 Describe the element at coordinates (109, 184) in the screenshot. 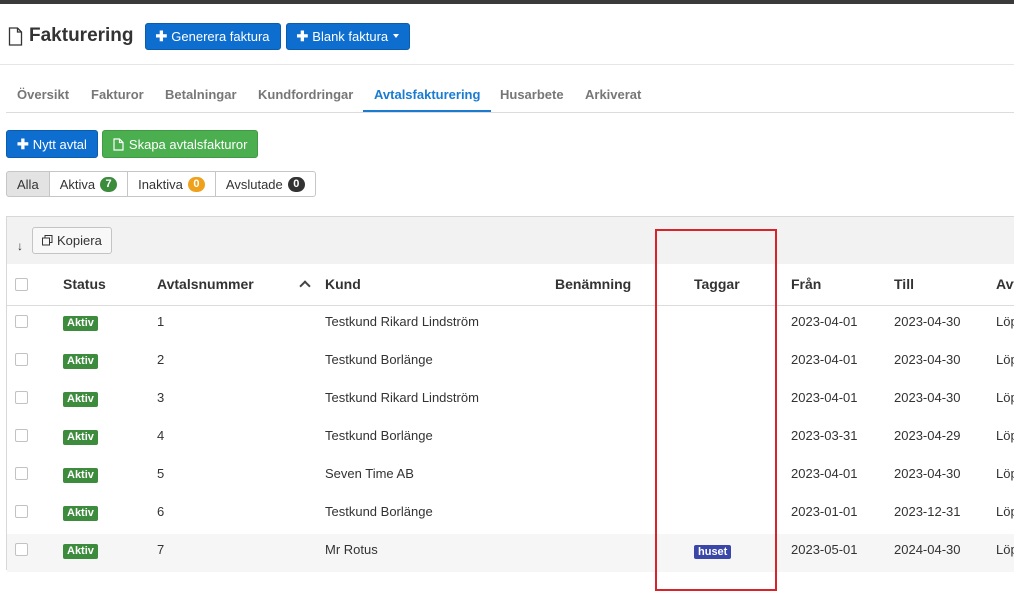

I see `active-count-badge: 7` at that location.